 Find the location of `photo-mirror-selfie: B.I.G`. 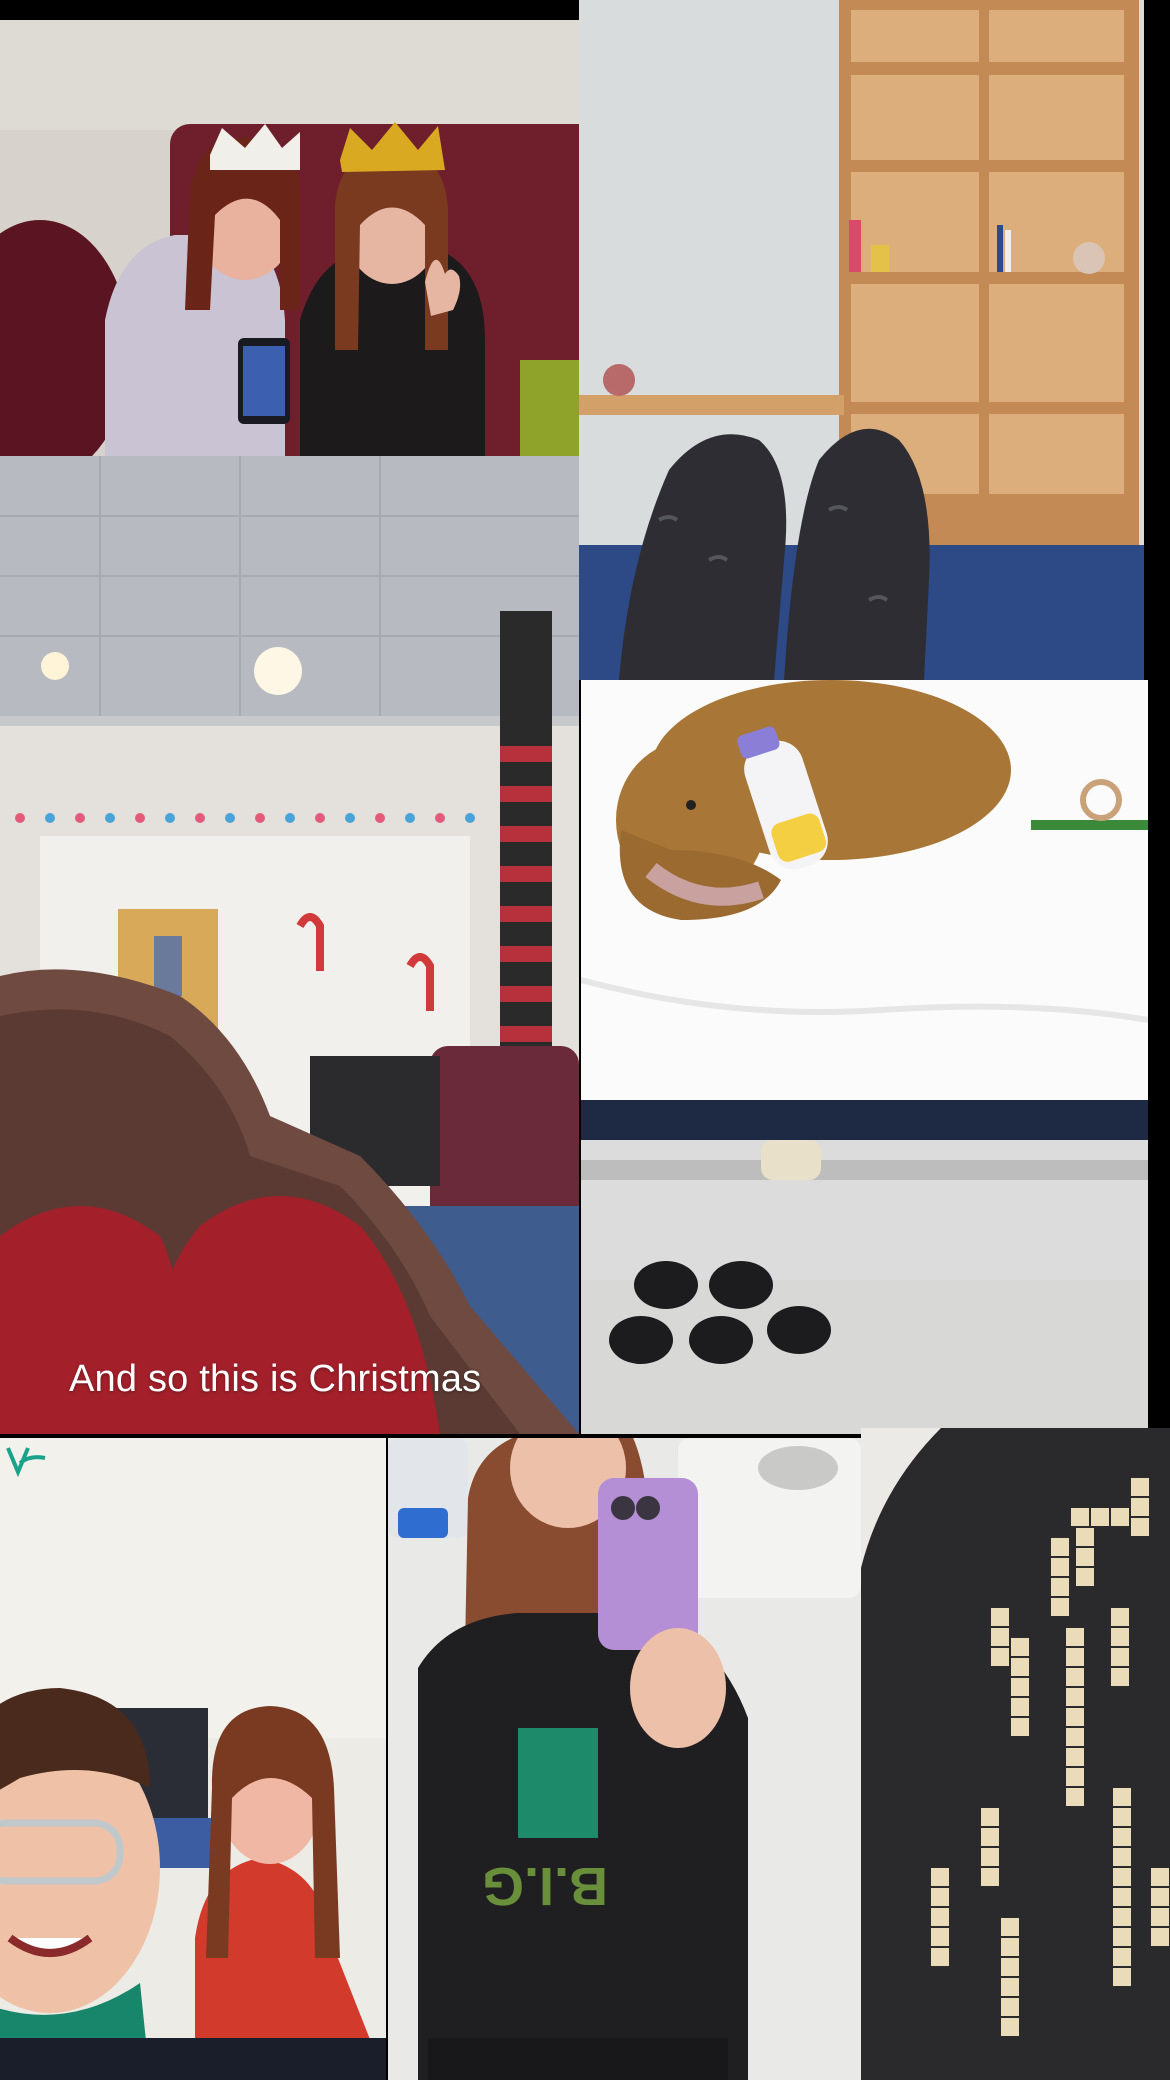

photo-mirror-selfie: B.I.G is located at coordinates (624, 1759).